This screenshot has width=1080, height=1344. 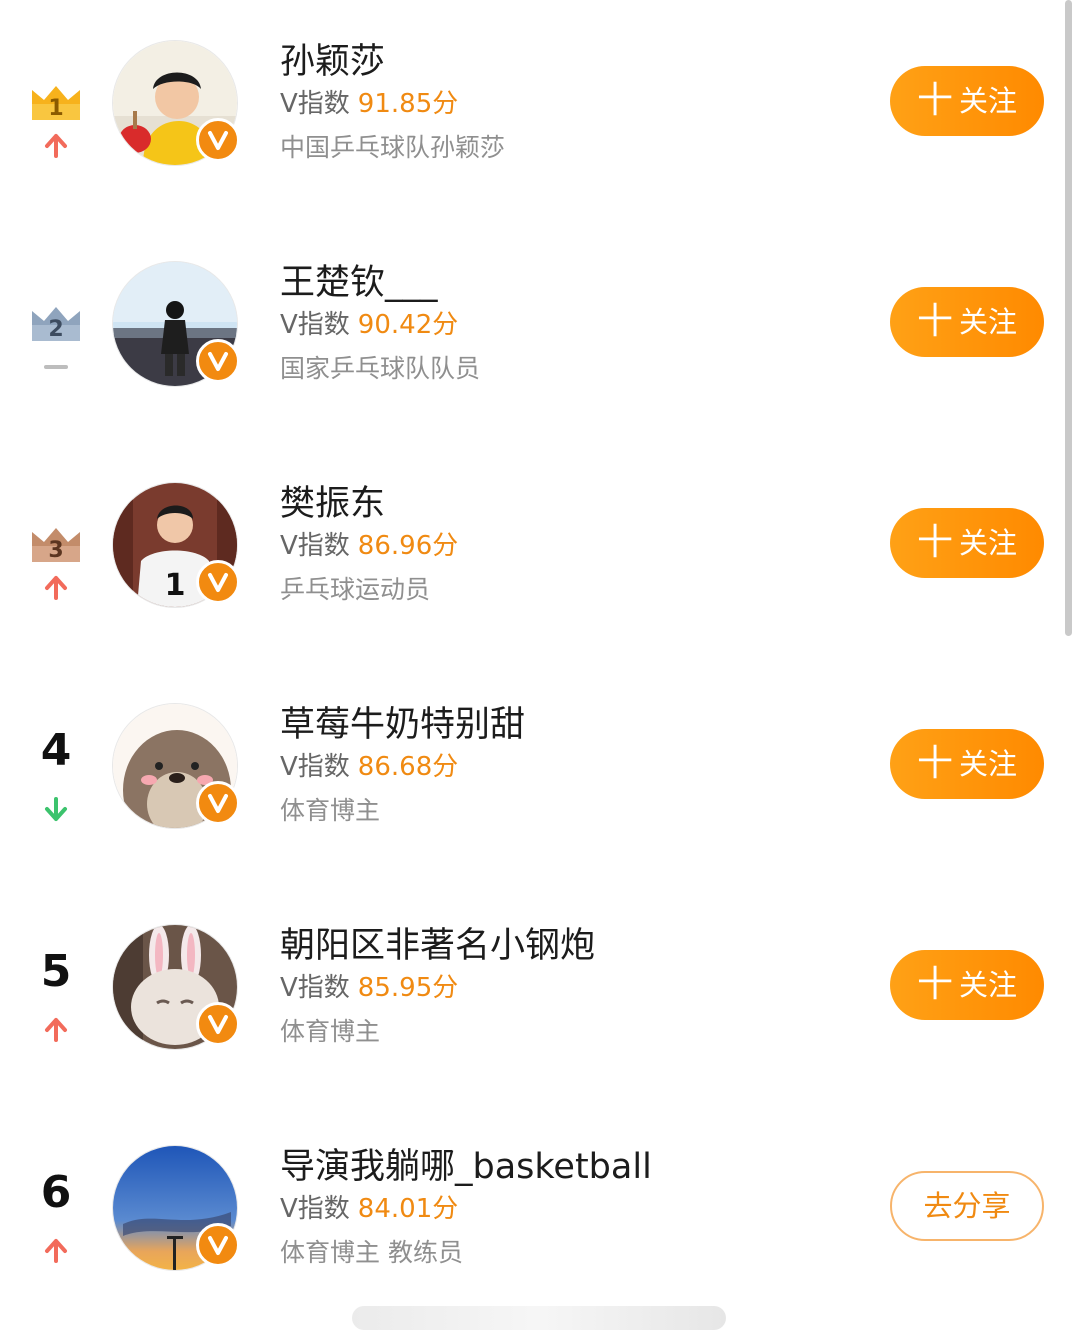 What do you see at coordinates (402, 725) in the screenshot?
I see `user-name: 草莓牛奶特别甜` at bounding box center [402, 725].